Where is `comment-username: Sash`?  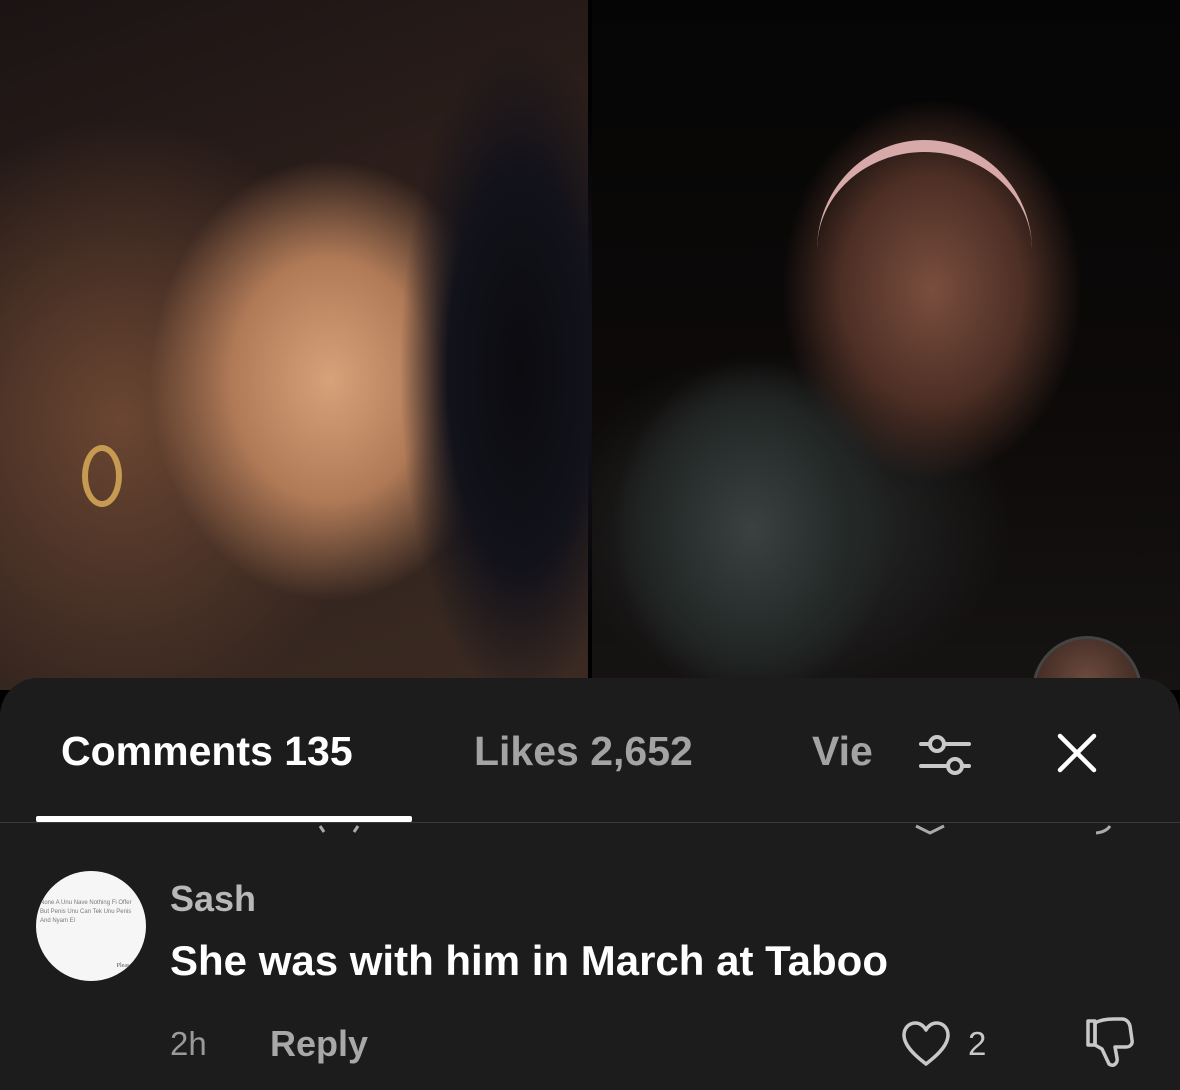
comment-username: Sash is located at coordinates (213, 899).